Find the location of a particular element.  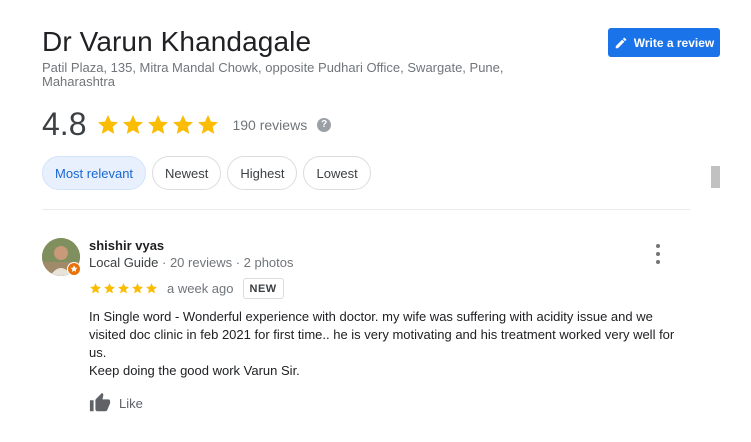

more-vert-icon is located at coordinates (658, 254).